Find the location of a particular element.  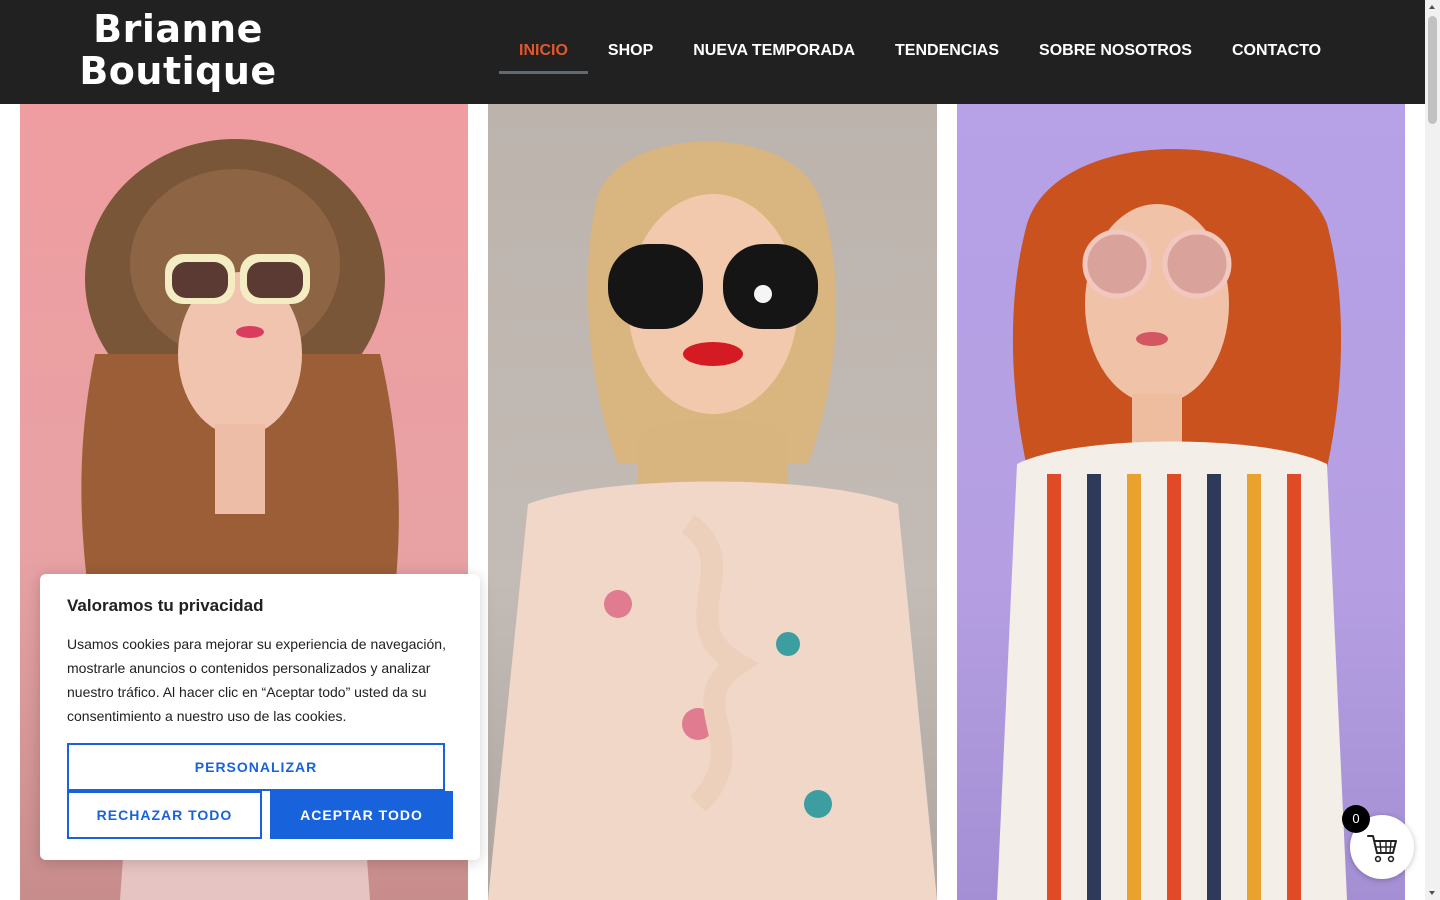

customize-button: PERSONALIZAR is located at coordinates (256, 767).